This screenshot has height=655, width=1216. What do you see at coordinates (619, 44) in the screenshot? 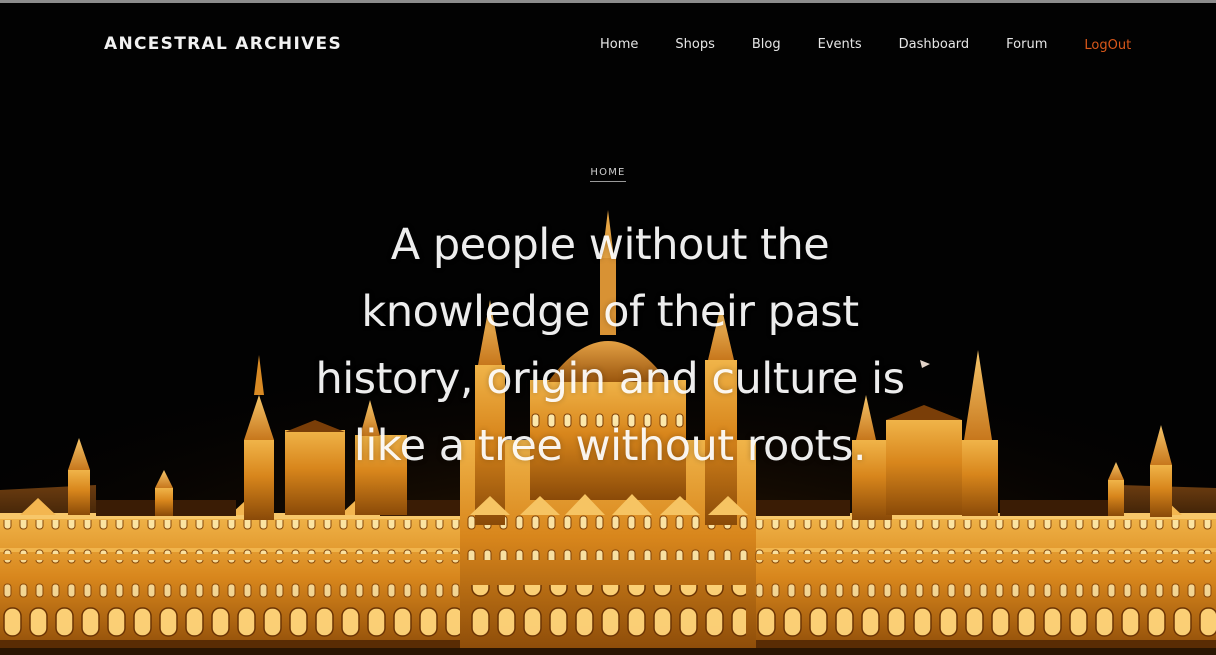
I see `nav-home: Home` at bounding box center [619, 44].